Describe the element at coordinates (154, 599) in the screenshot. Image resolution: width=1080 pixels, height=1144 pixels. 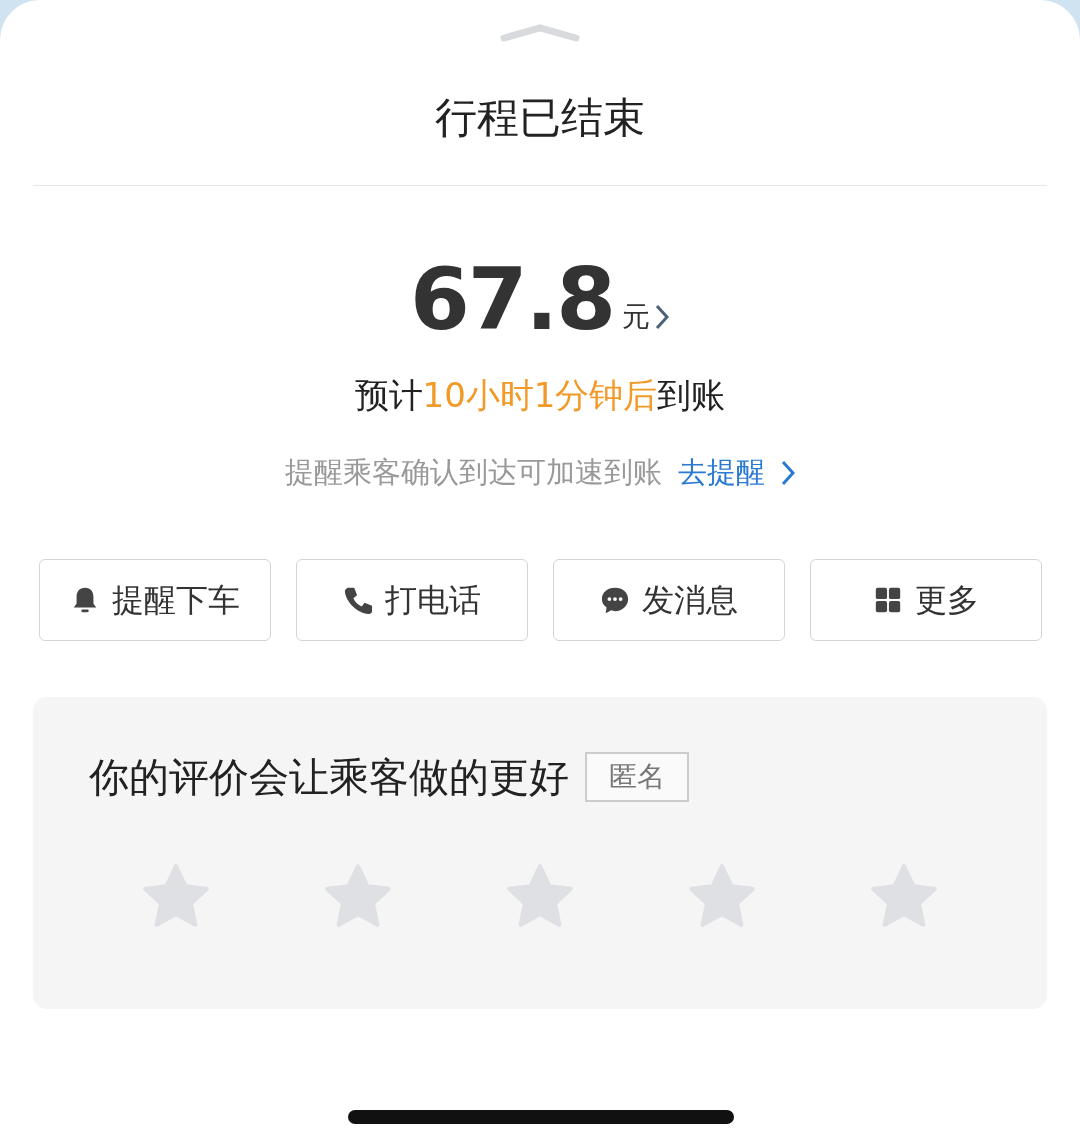
I see `alight-reminder-button: 提醒下车` at that location.